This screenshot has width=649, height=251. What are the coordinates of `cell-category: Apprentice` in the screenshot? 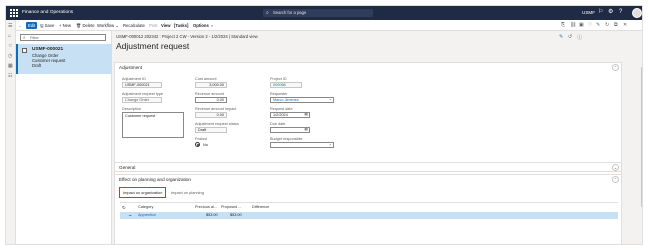 It's located at (147, 215).